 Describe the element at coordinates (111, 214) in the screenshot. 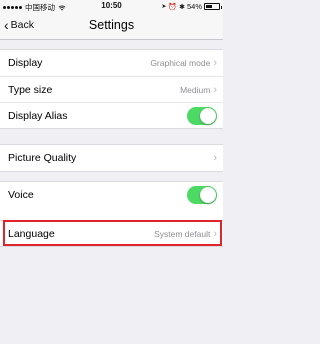

I see `voice-language-group: Voice Language System default ›` at that location.